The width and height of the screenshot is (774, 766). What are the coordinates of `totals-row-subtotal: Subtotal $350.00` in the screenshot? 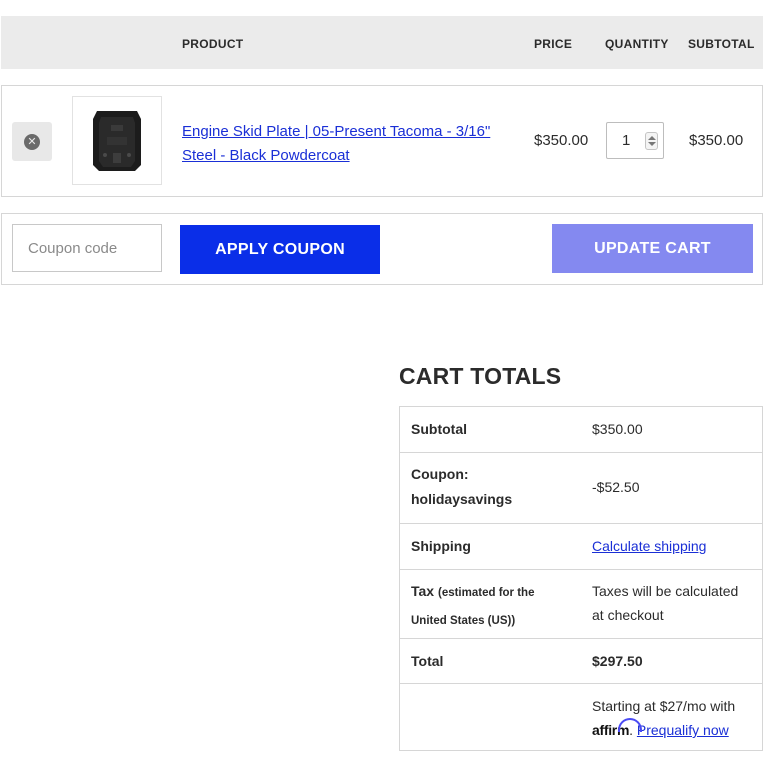 It's located at (581, 430).